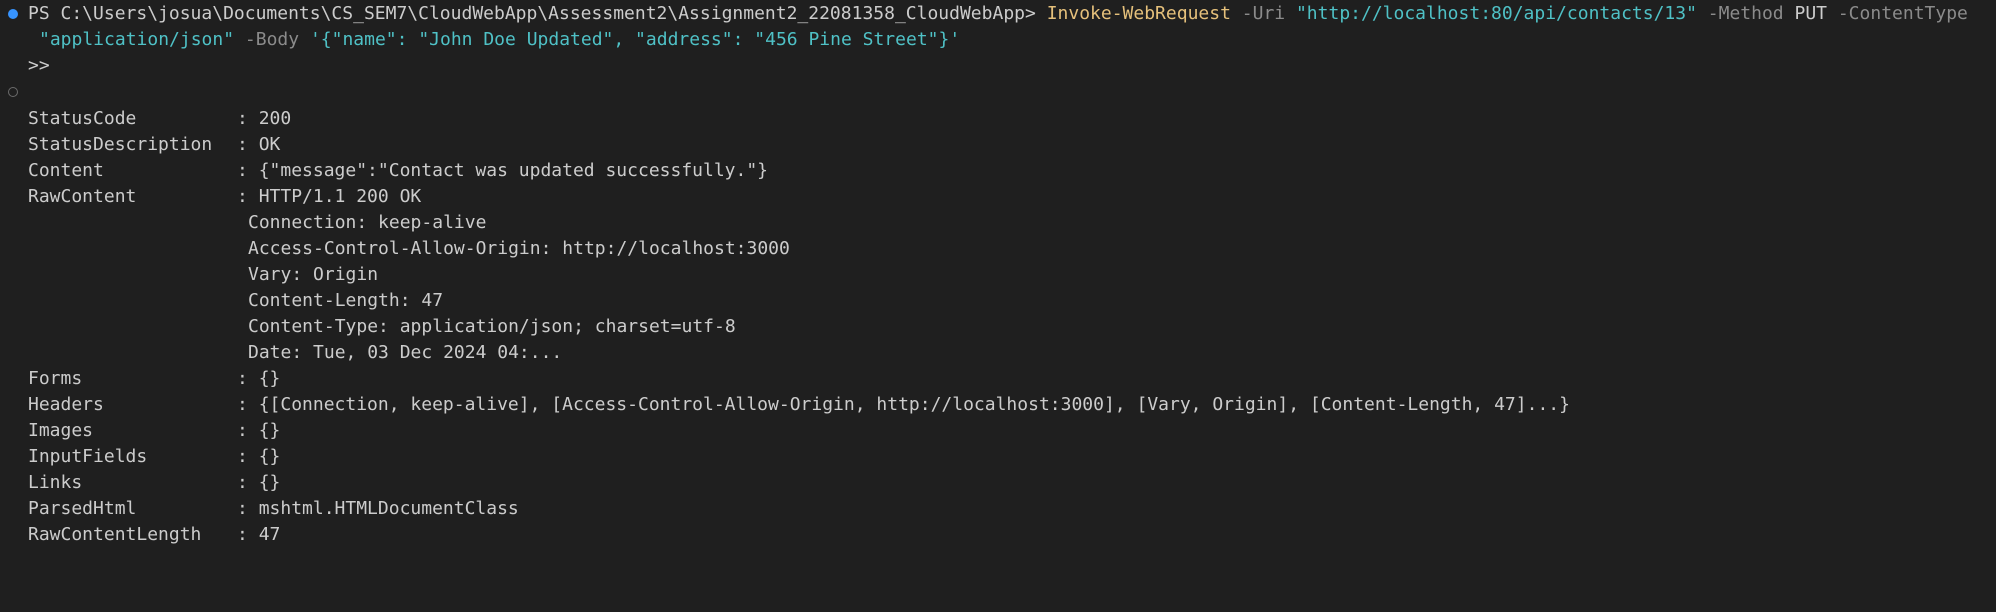 Image resolution: width=1996 pixels, height=612 pixels. What do you see at coordinates (66, 404) in the screenshot?
I see `output-key: Headers` at bounding box center [66, 404].